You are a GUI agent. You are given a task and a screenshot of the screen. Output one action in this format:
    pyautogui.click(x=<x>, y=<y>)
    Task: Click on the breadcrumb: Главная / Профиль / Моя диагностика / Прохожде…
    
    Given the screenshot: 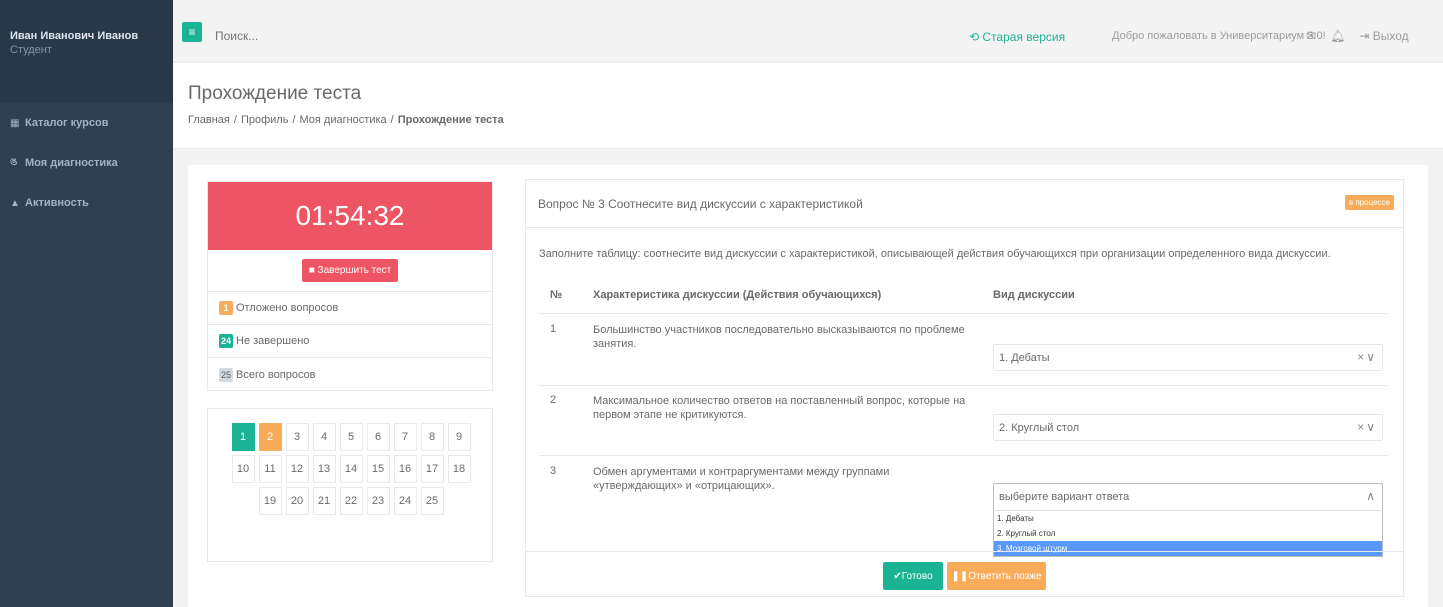 What is the action you would take?
    pyautogui.click(x=346, y=120)
    